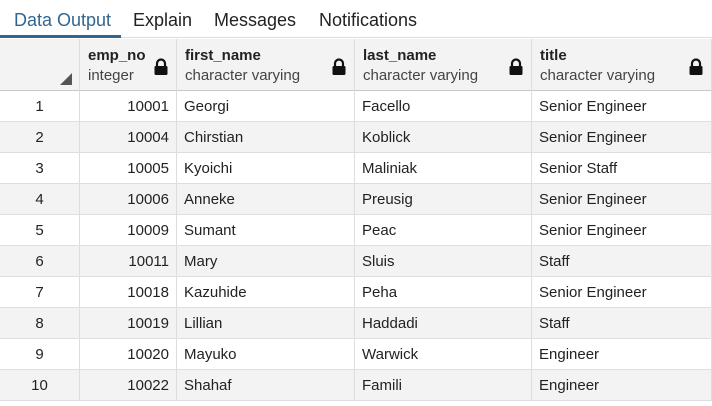  I want to click on row-number: 10, so click(40, 385).